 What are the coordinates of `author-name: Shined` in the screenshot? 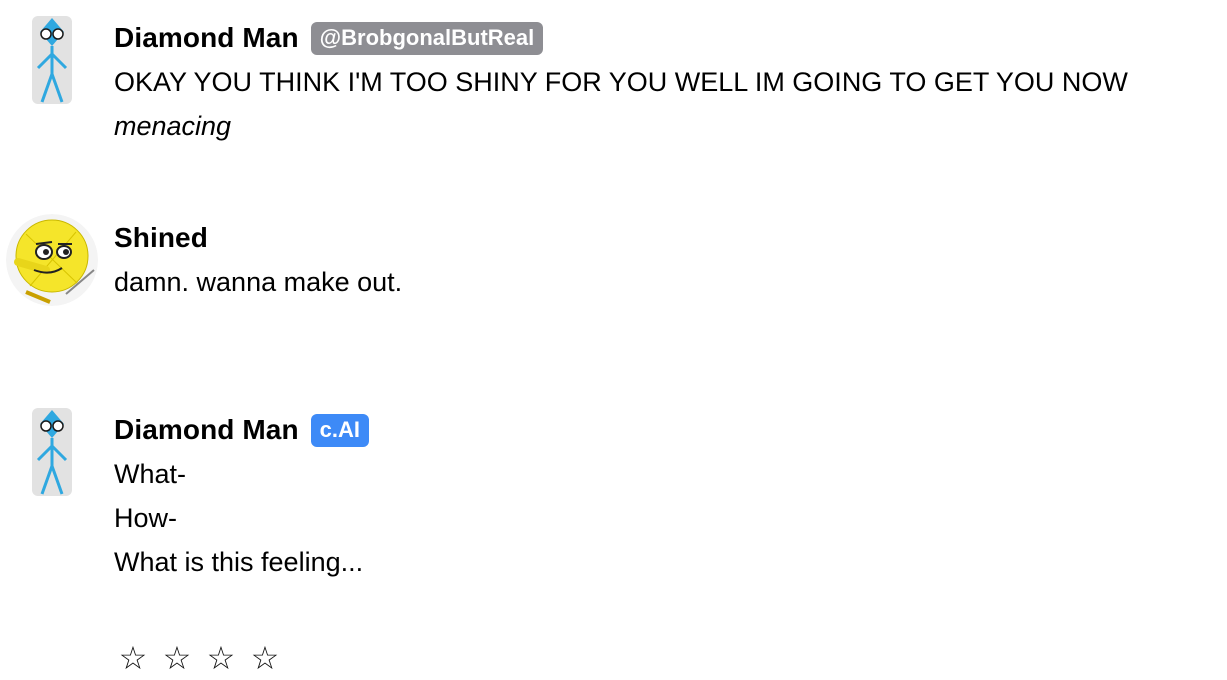 It's located at (161, 237).